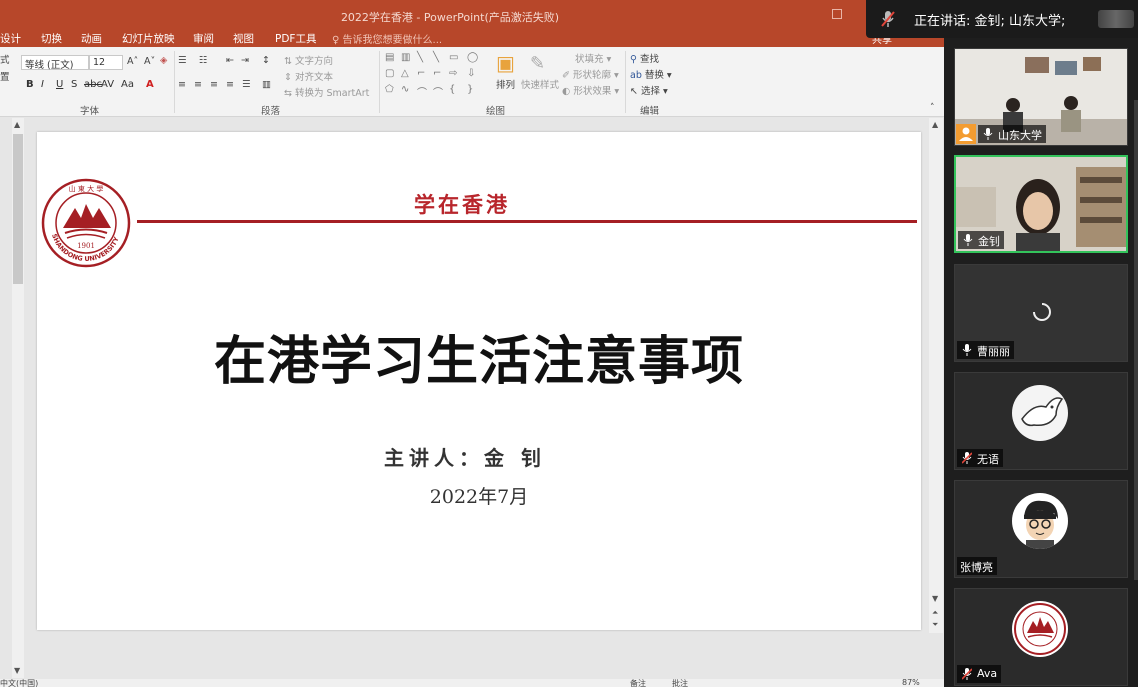 This screenshot has height=687, width=1138. What do you see at coordinates (5, 59) in the screenshot?
I see `layout-cut-label: 式` at bounding box center [5, 59].